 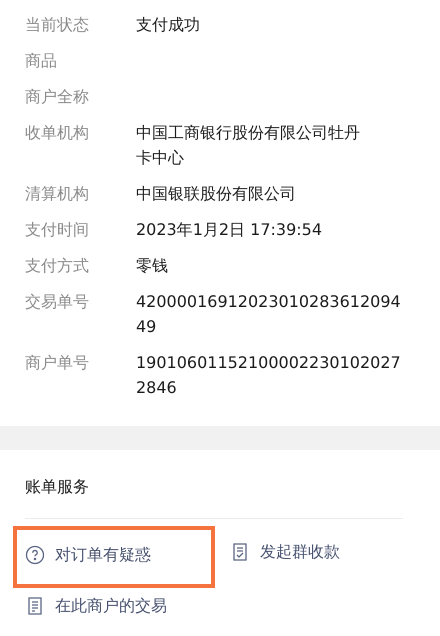 I want to click on field-value: 2023年1月2日 17:39:54, so click(x=229, y=230).